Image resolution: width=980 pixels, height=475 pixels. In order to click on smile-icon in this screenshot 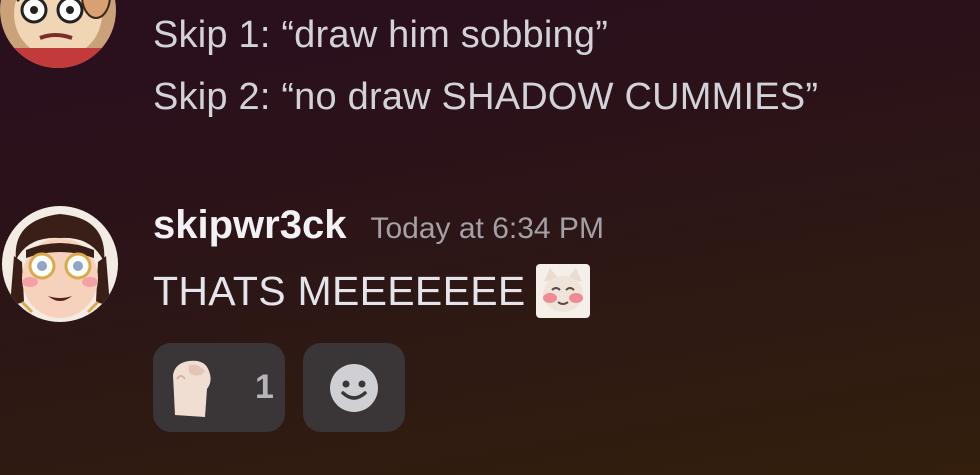, I will do `click(354, 388)`.